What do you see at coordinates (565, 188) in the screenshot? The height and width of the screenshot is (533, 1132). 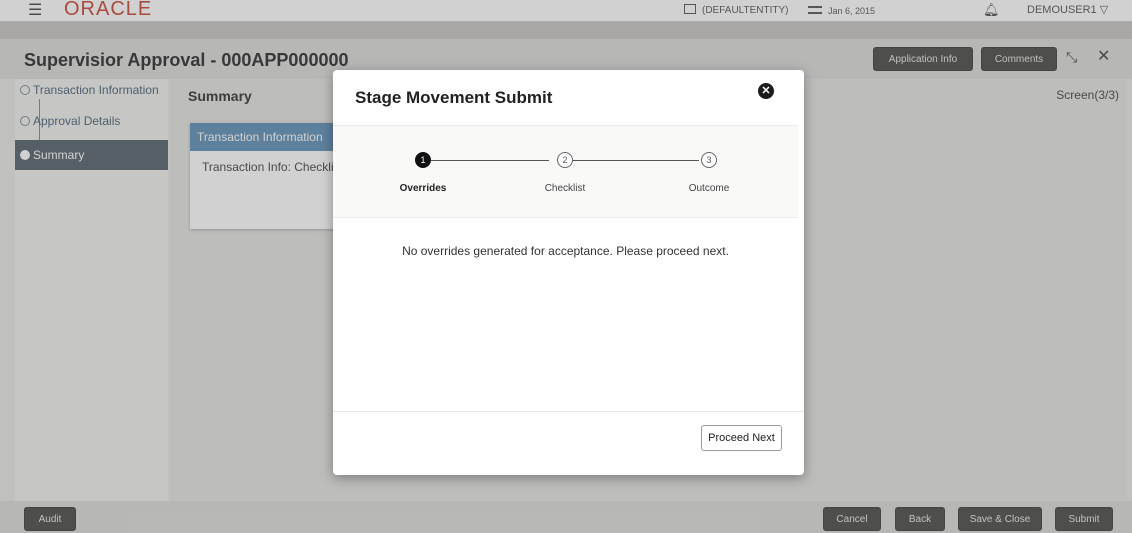 I see `step-label-checklist: Checklist` at bounding box center [565, 188].